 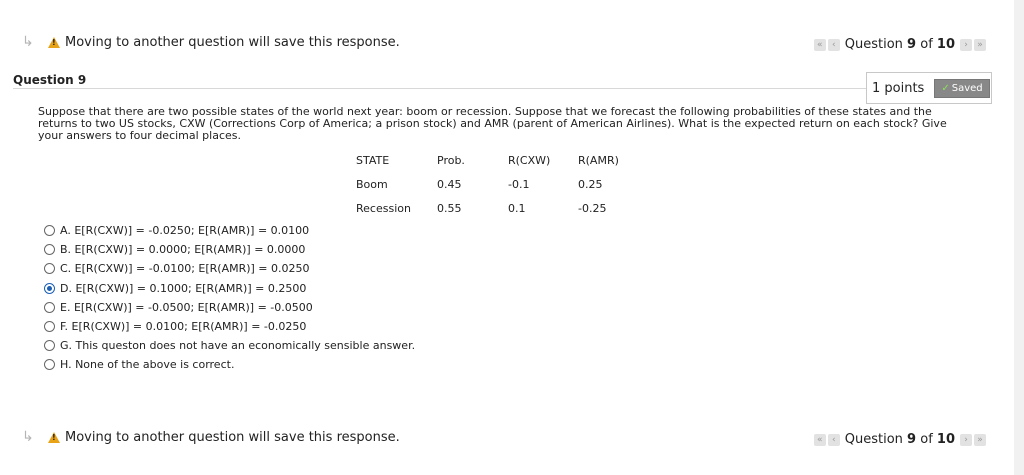 I want to click on question-nav-top: « ‹ Question 9 of 10 › », so click(x=899, y=44).